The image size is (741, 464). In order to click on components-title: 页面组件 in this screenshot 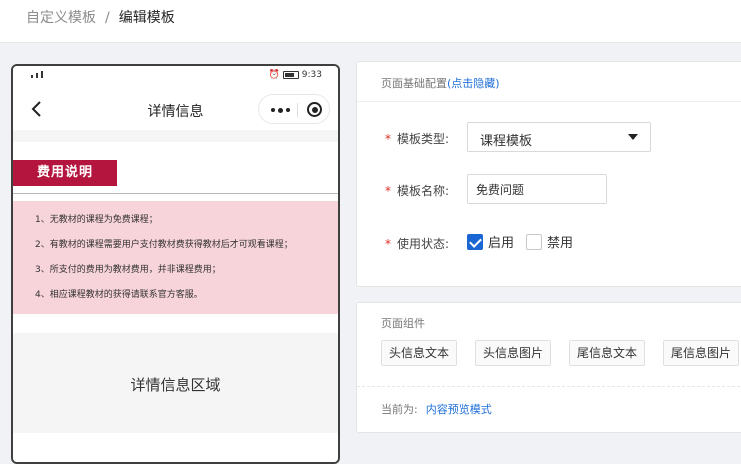, I will do `click(403, 323)`.